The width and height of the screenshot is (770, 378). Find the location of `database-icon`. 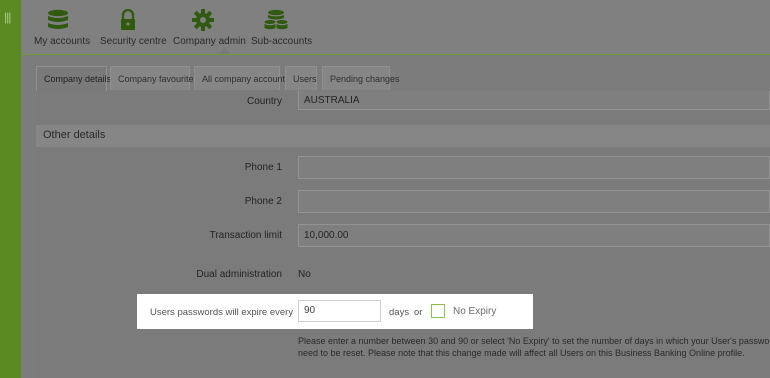

database-icon is located at coordinates (58, 19).